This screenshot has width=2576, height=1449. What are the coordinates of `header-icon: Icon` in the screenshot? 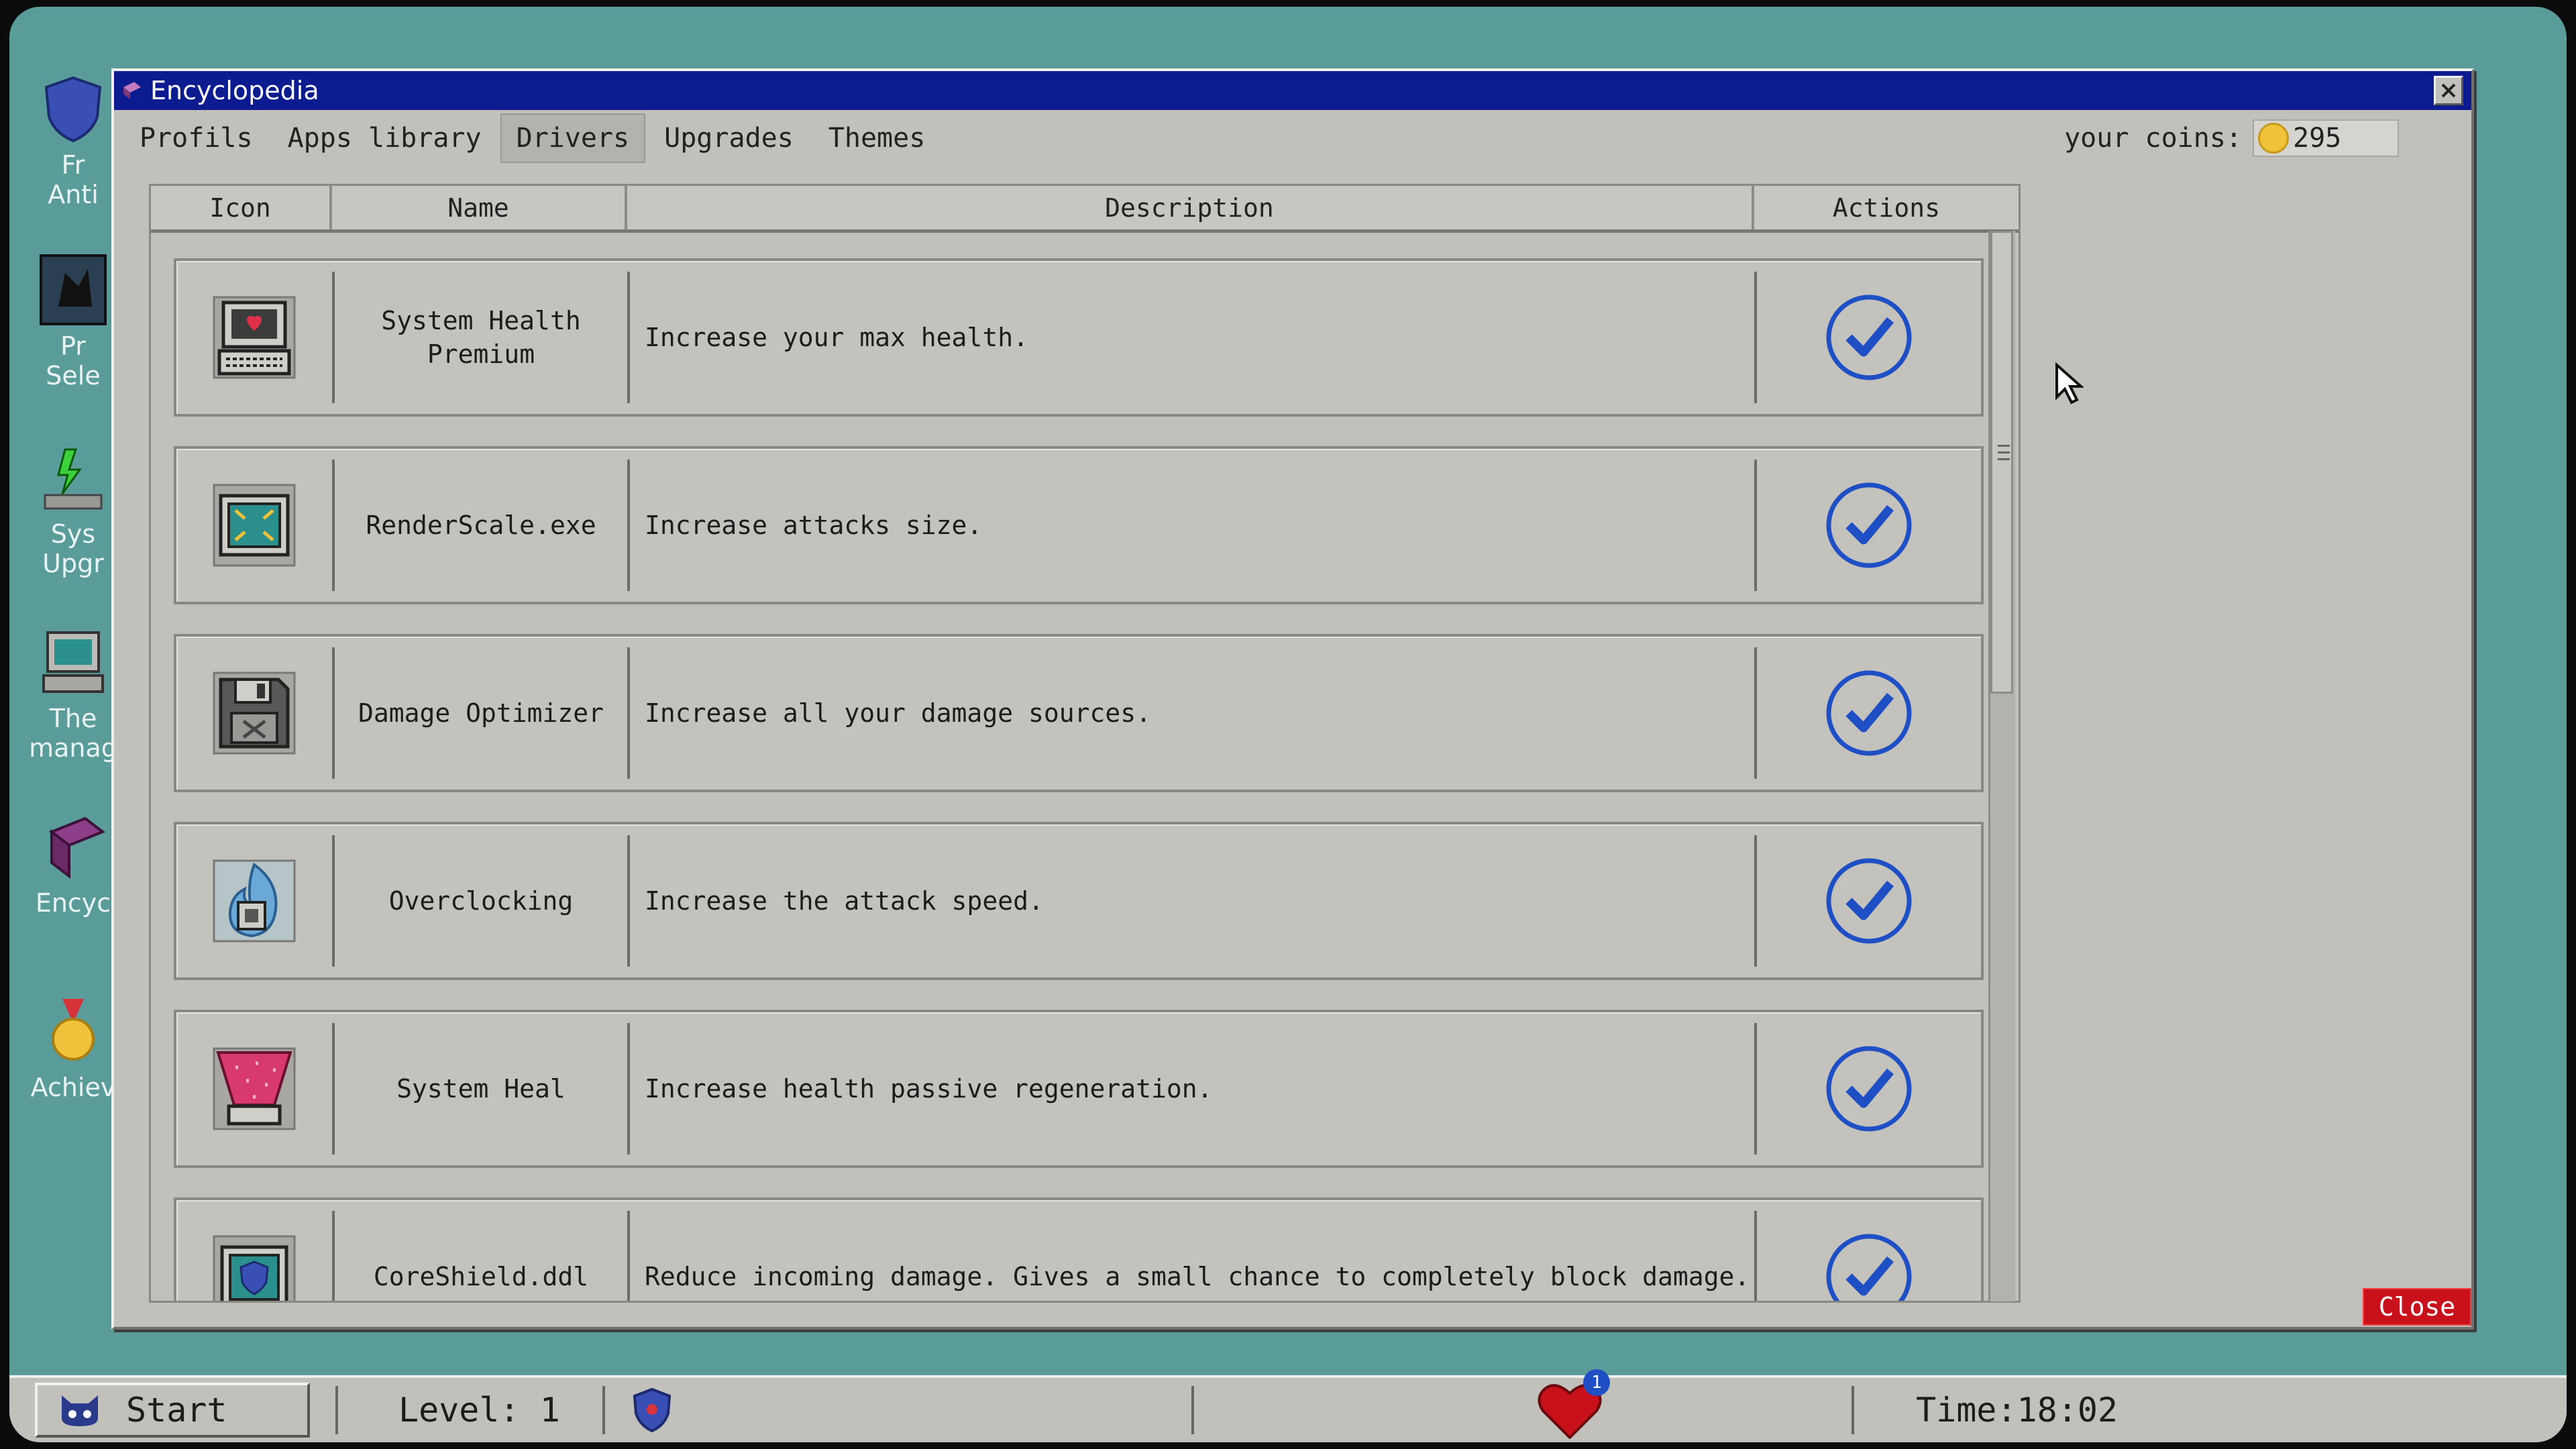 It's located at (241, 207).